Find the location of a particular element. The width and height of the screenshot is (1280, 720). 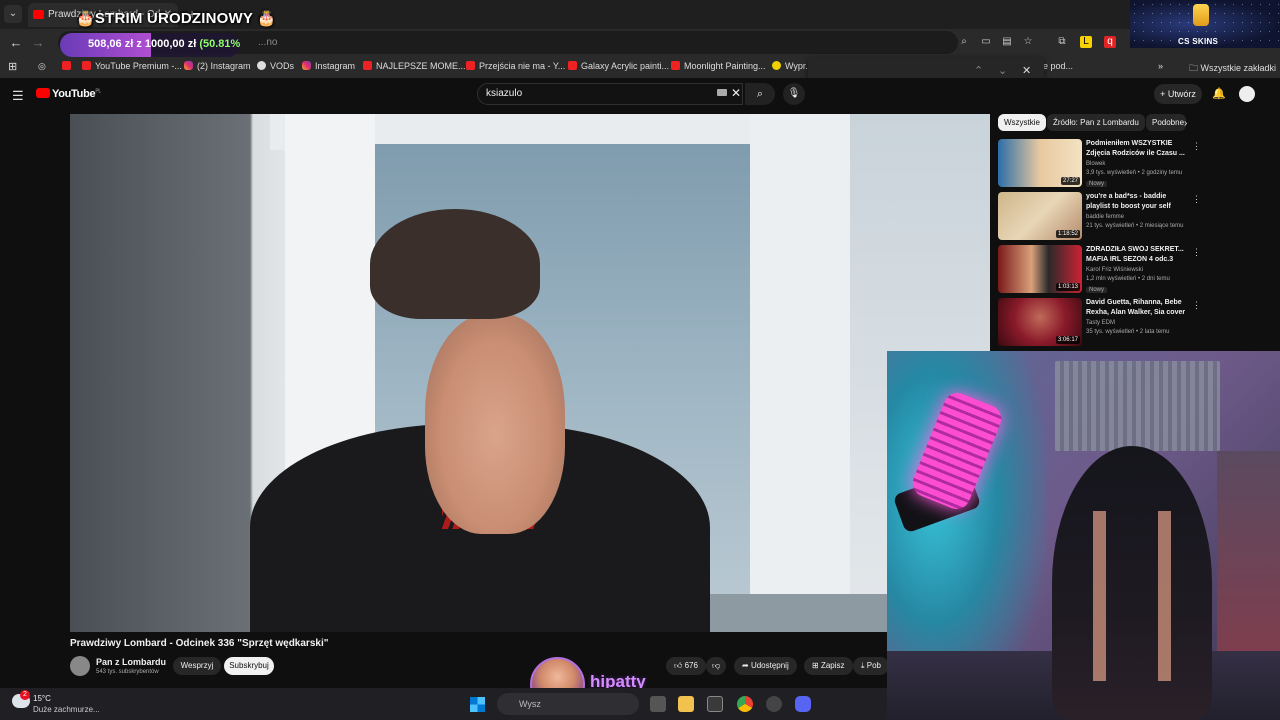

bookmark-youtube-icon-only is located at coordinates (68, 66).